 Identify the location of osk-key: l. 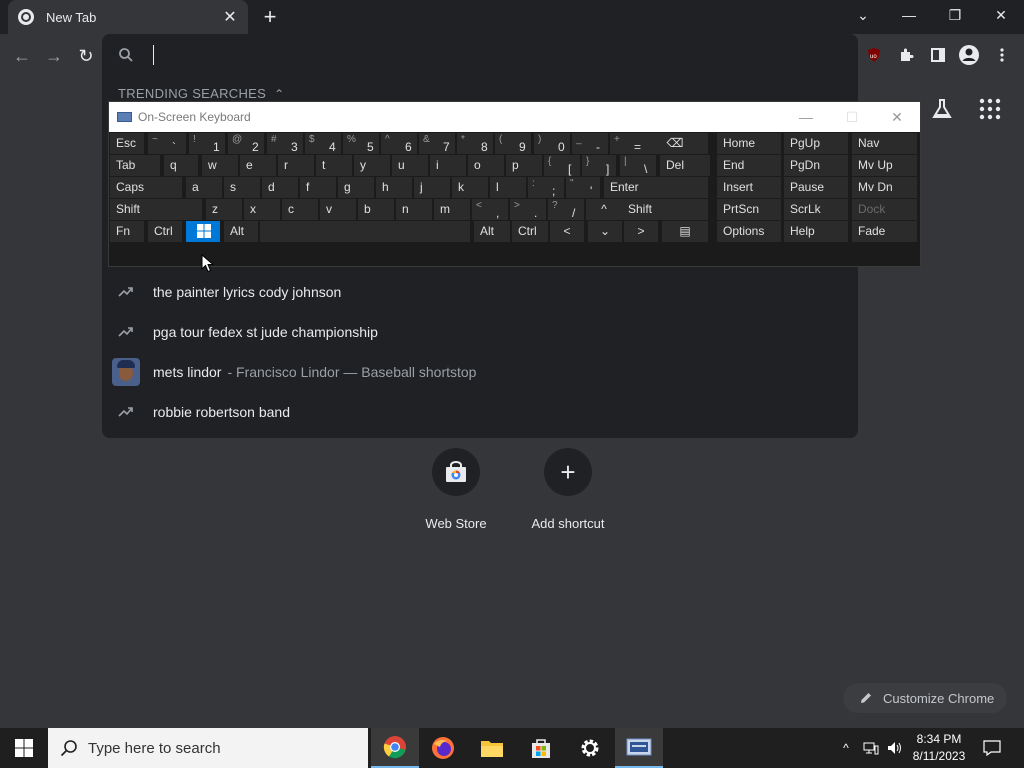
(508, 187).